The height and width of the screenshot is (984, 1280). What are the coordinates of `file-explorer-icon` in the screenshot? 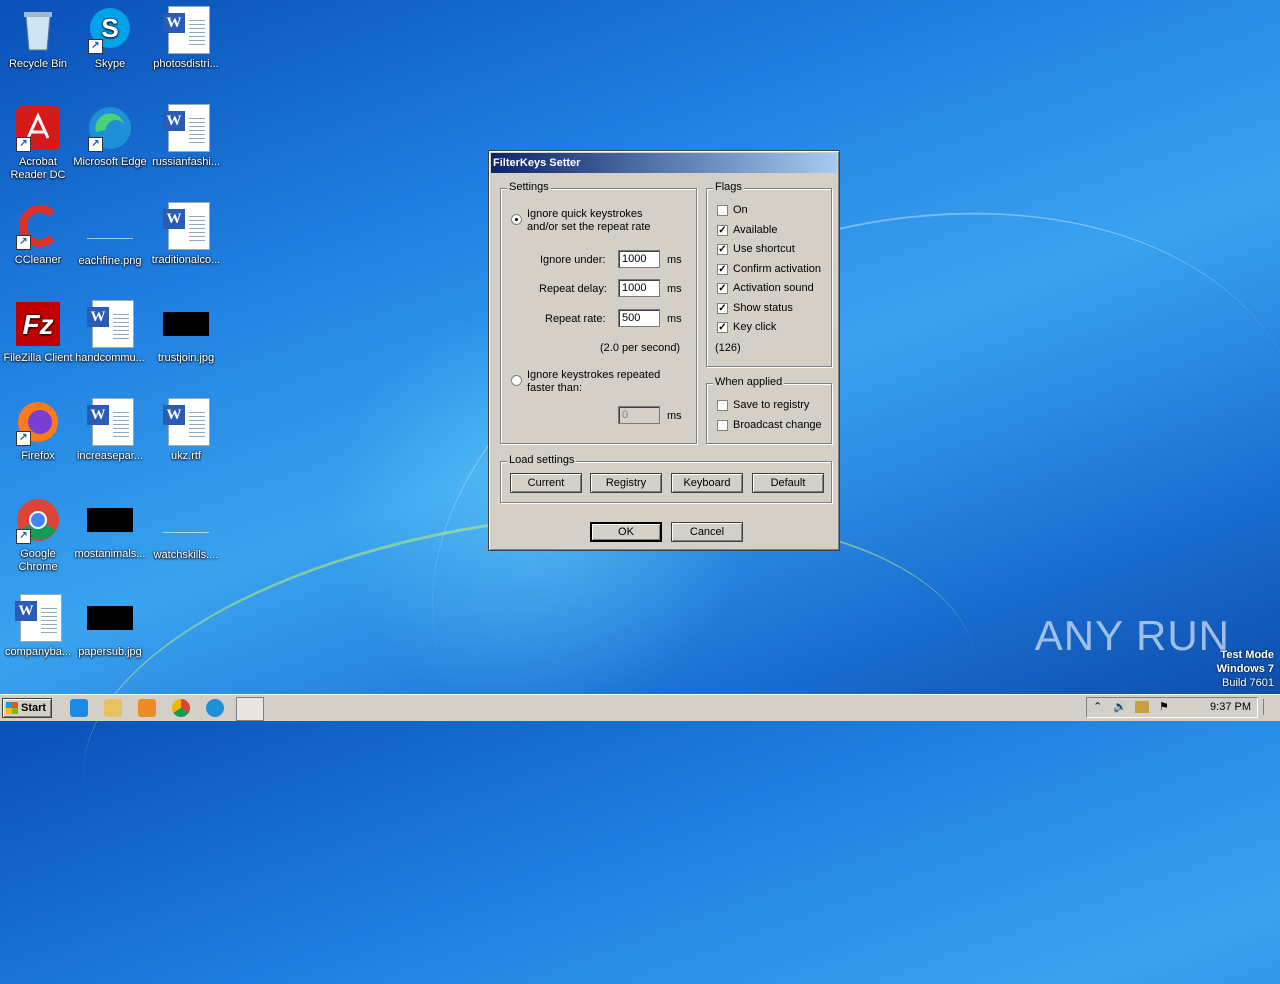 It's located at (113, 708).